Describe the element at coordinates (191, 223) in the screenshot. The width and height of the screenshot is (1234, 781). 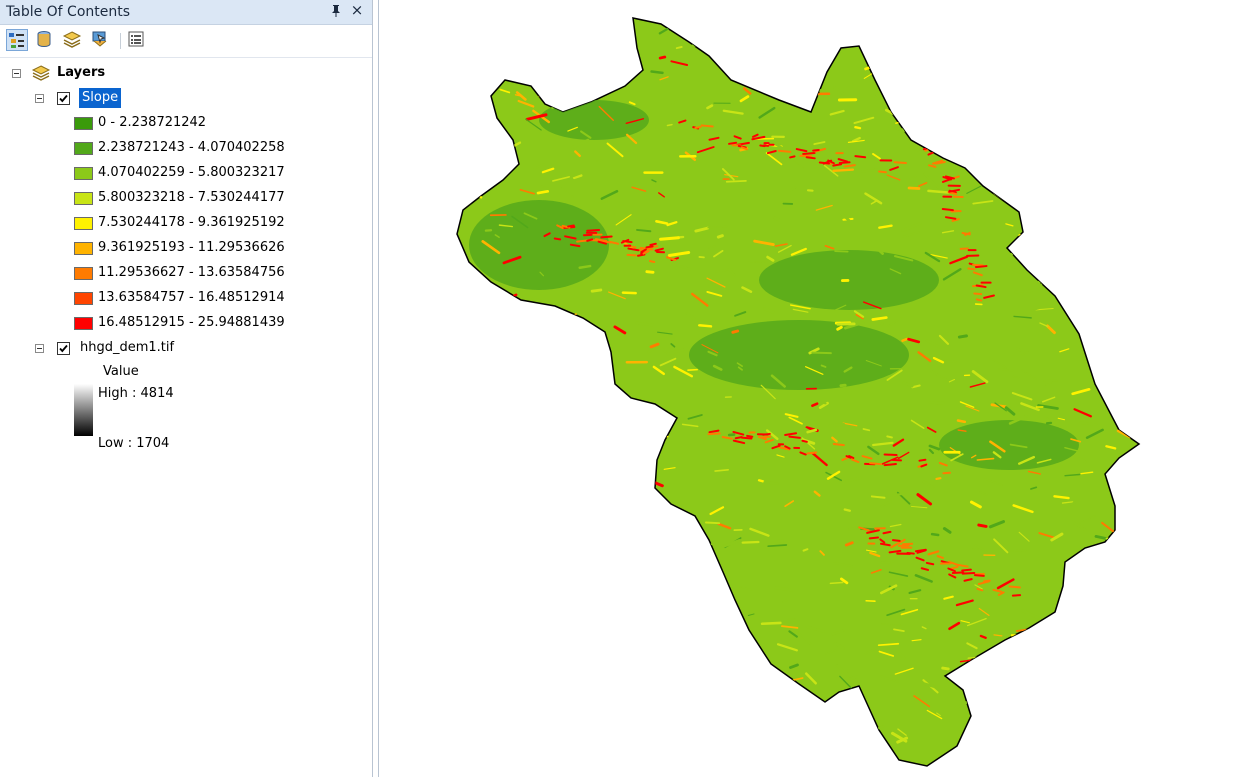
I see `slope-class-label: 7.530244178 - 9.361925192` at that location.